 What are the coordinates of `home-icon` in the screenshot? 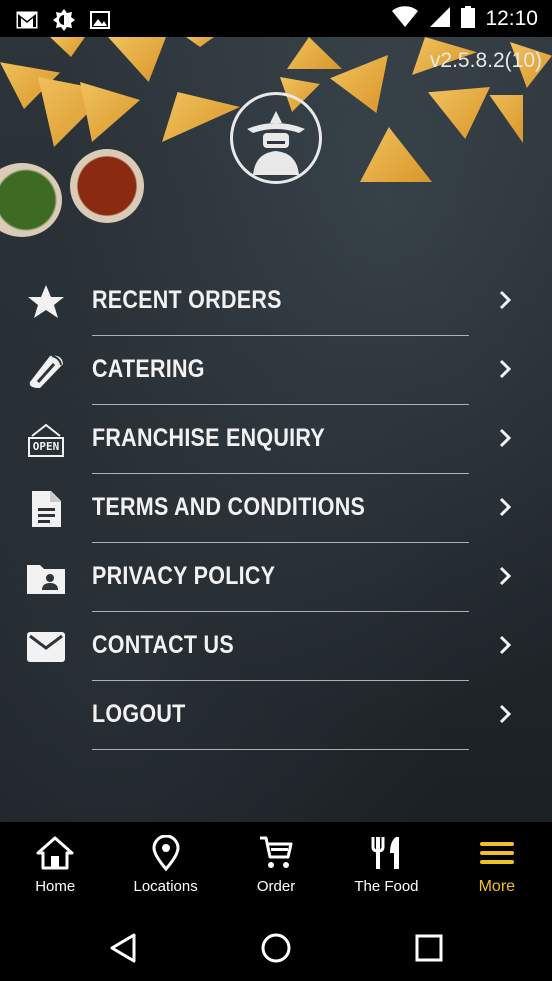 It's located at (55, 853).